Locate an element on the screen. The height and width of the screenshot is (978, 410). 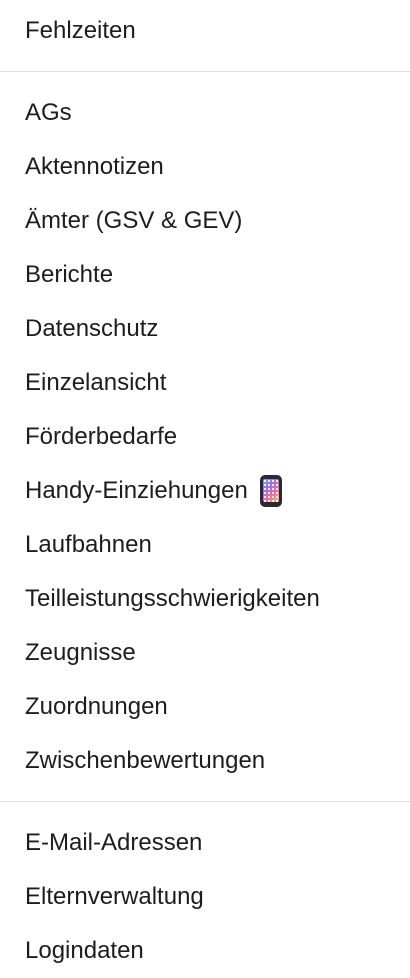
menu-item-label: Logindaten is located at coordinates (84, 950).